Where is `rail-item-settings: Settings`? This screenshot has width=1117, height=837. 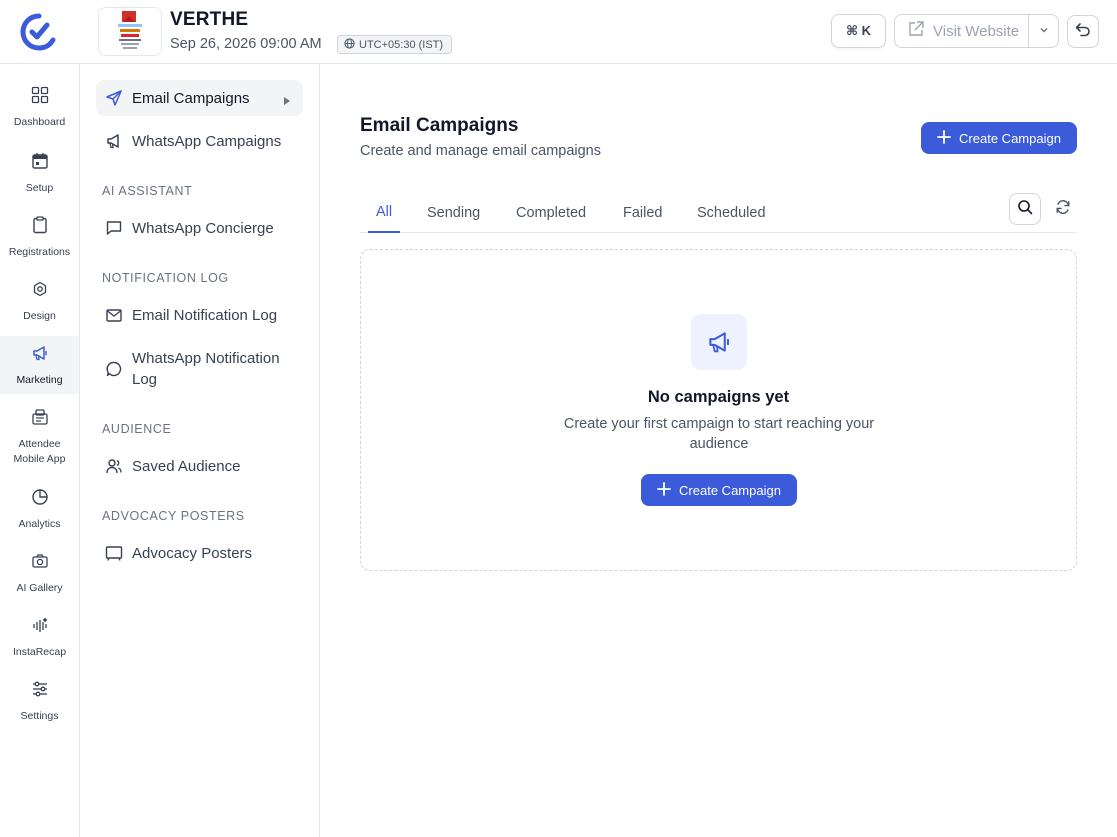
rail-item-settings: Settings is located at coordinates (39, 705).